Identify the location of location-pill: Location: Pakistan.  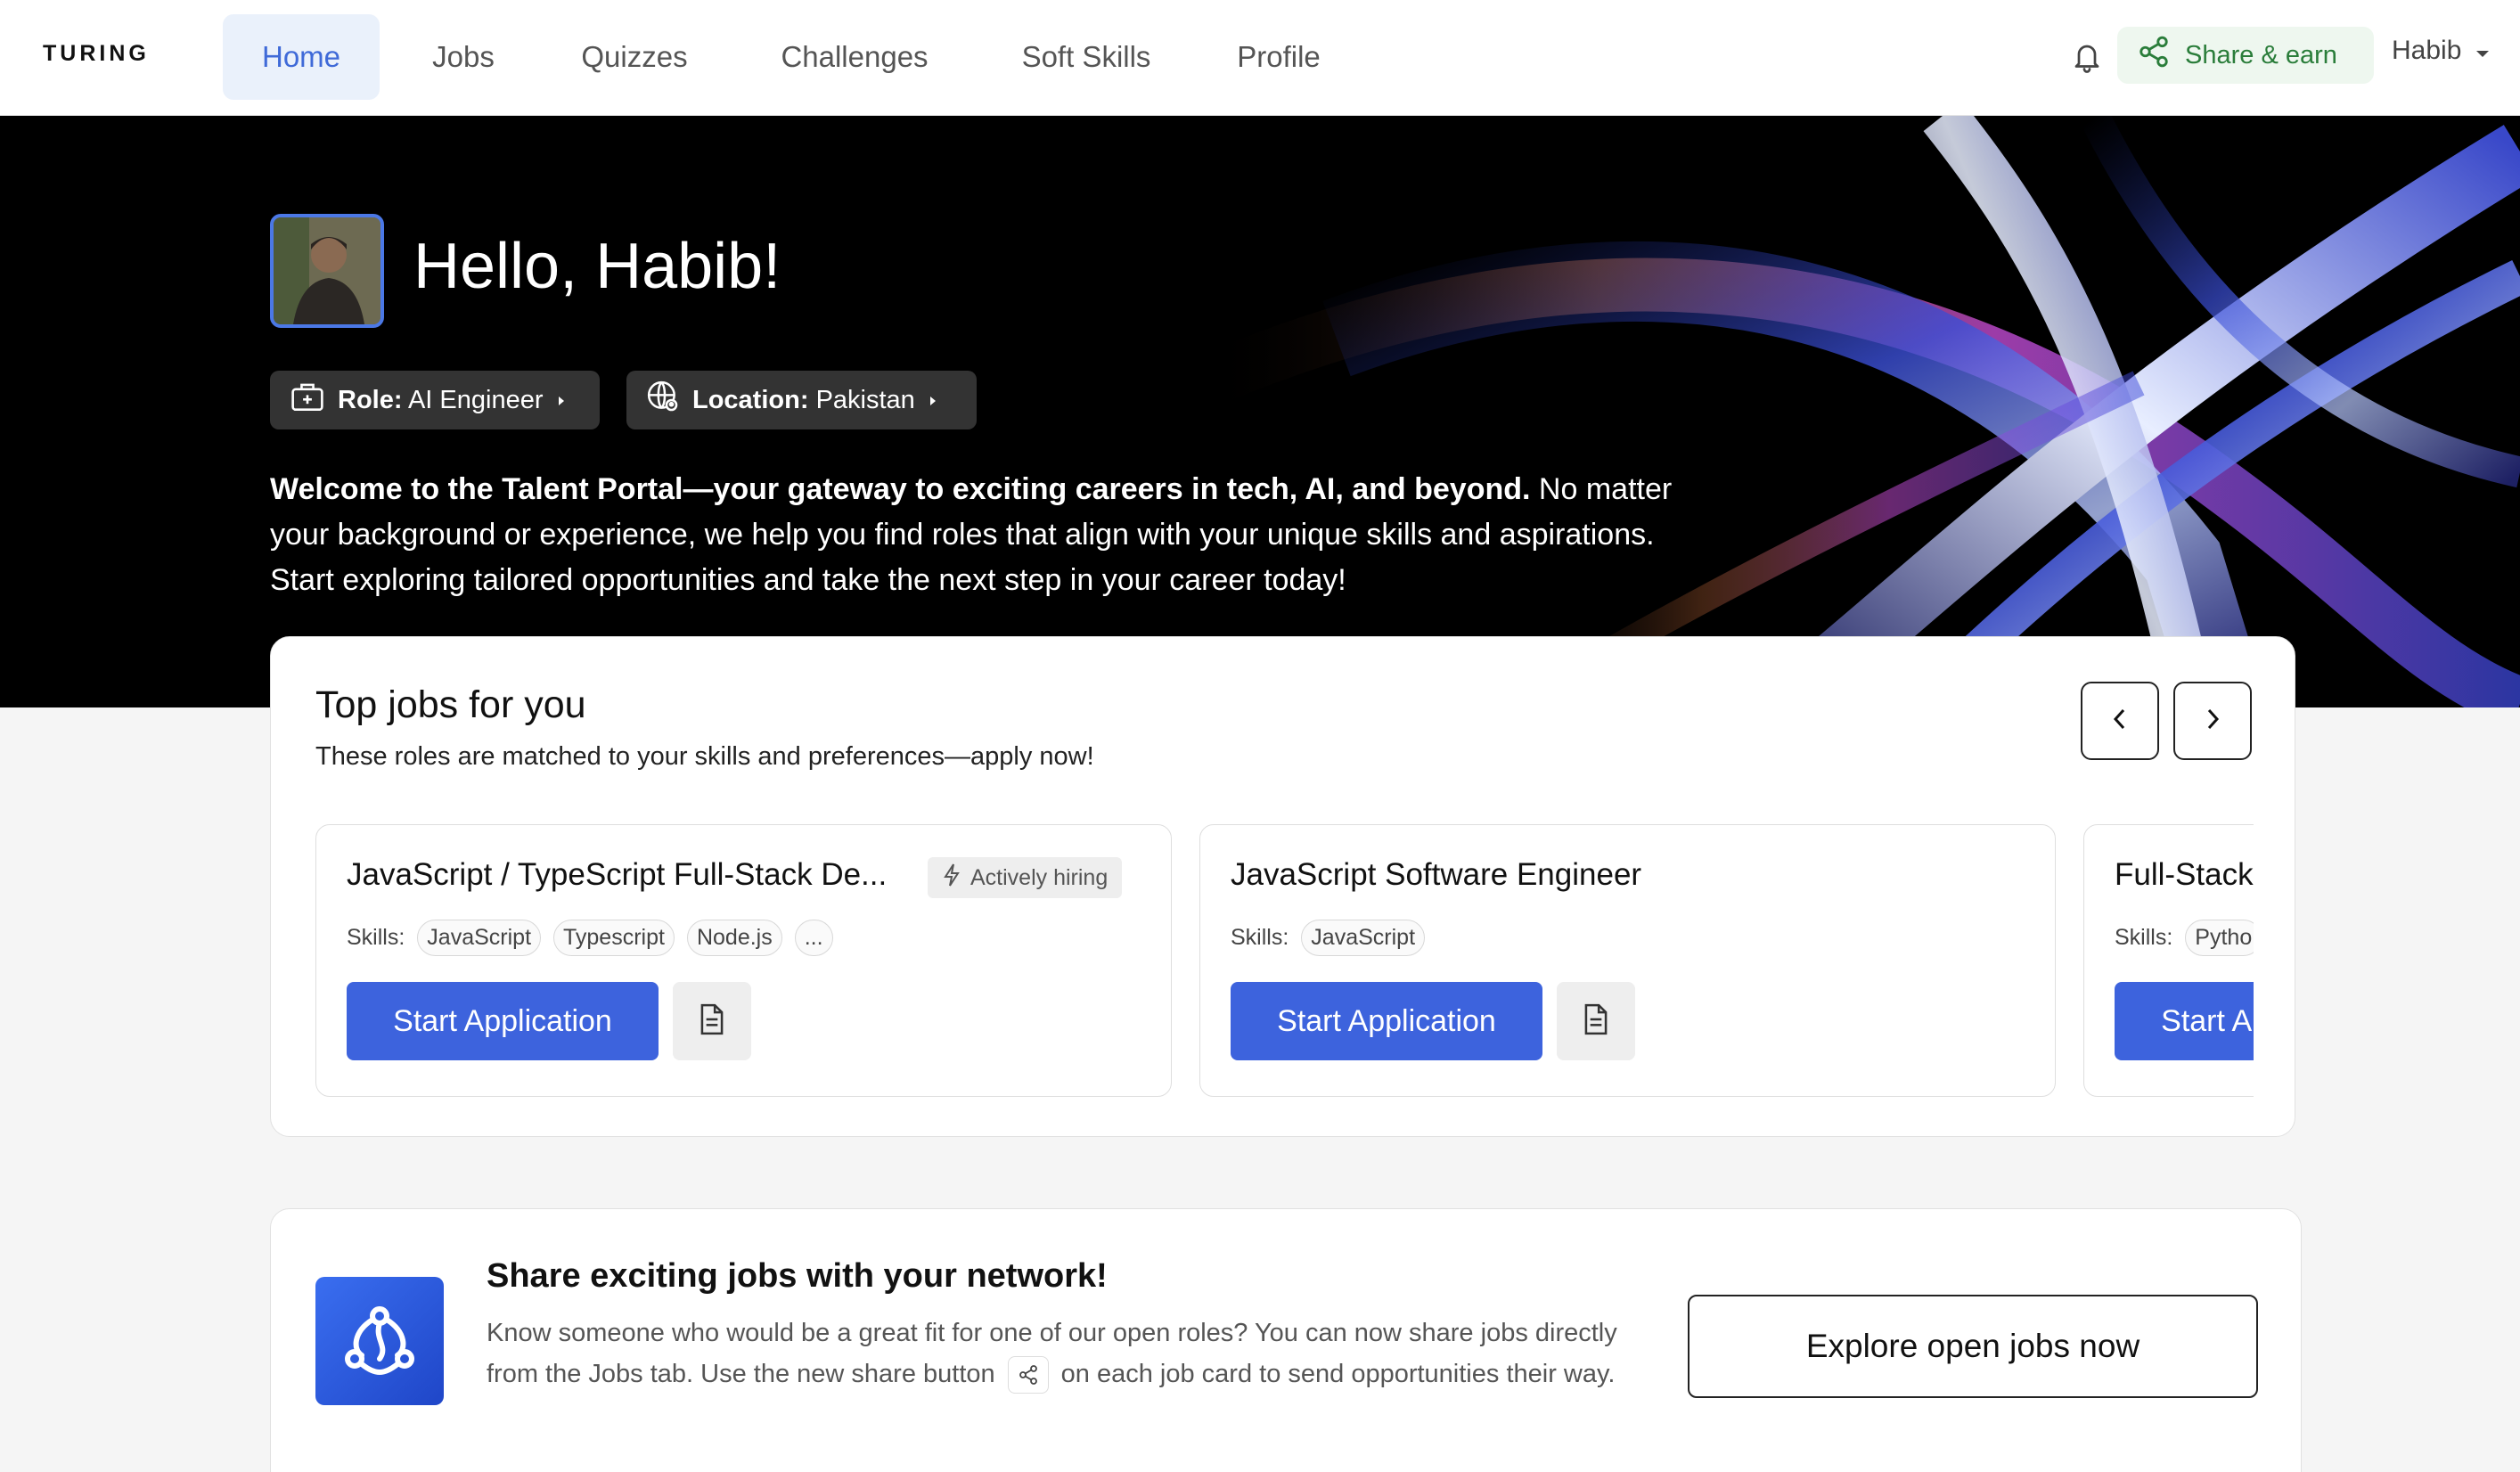
(801, 400).